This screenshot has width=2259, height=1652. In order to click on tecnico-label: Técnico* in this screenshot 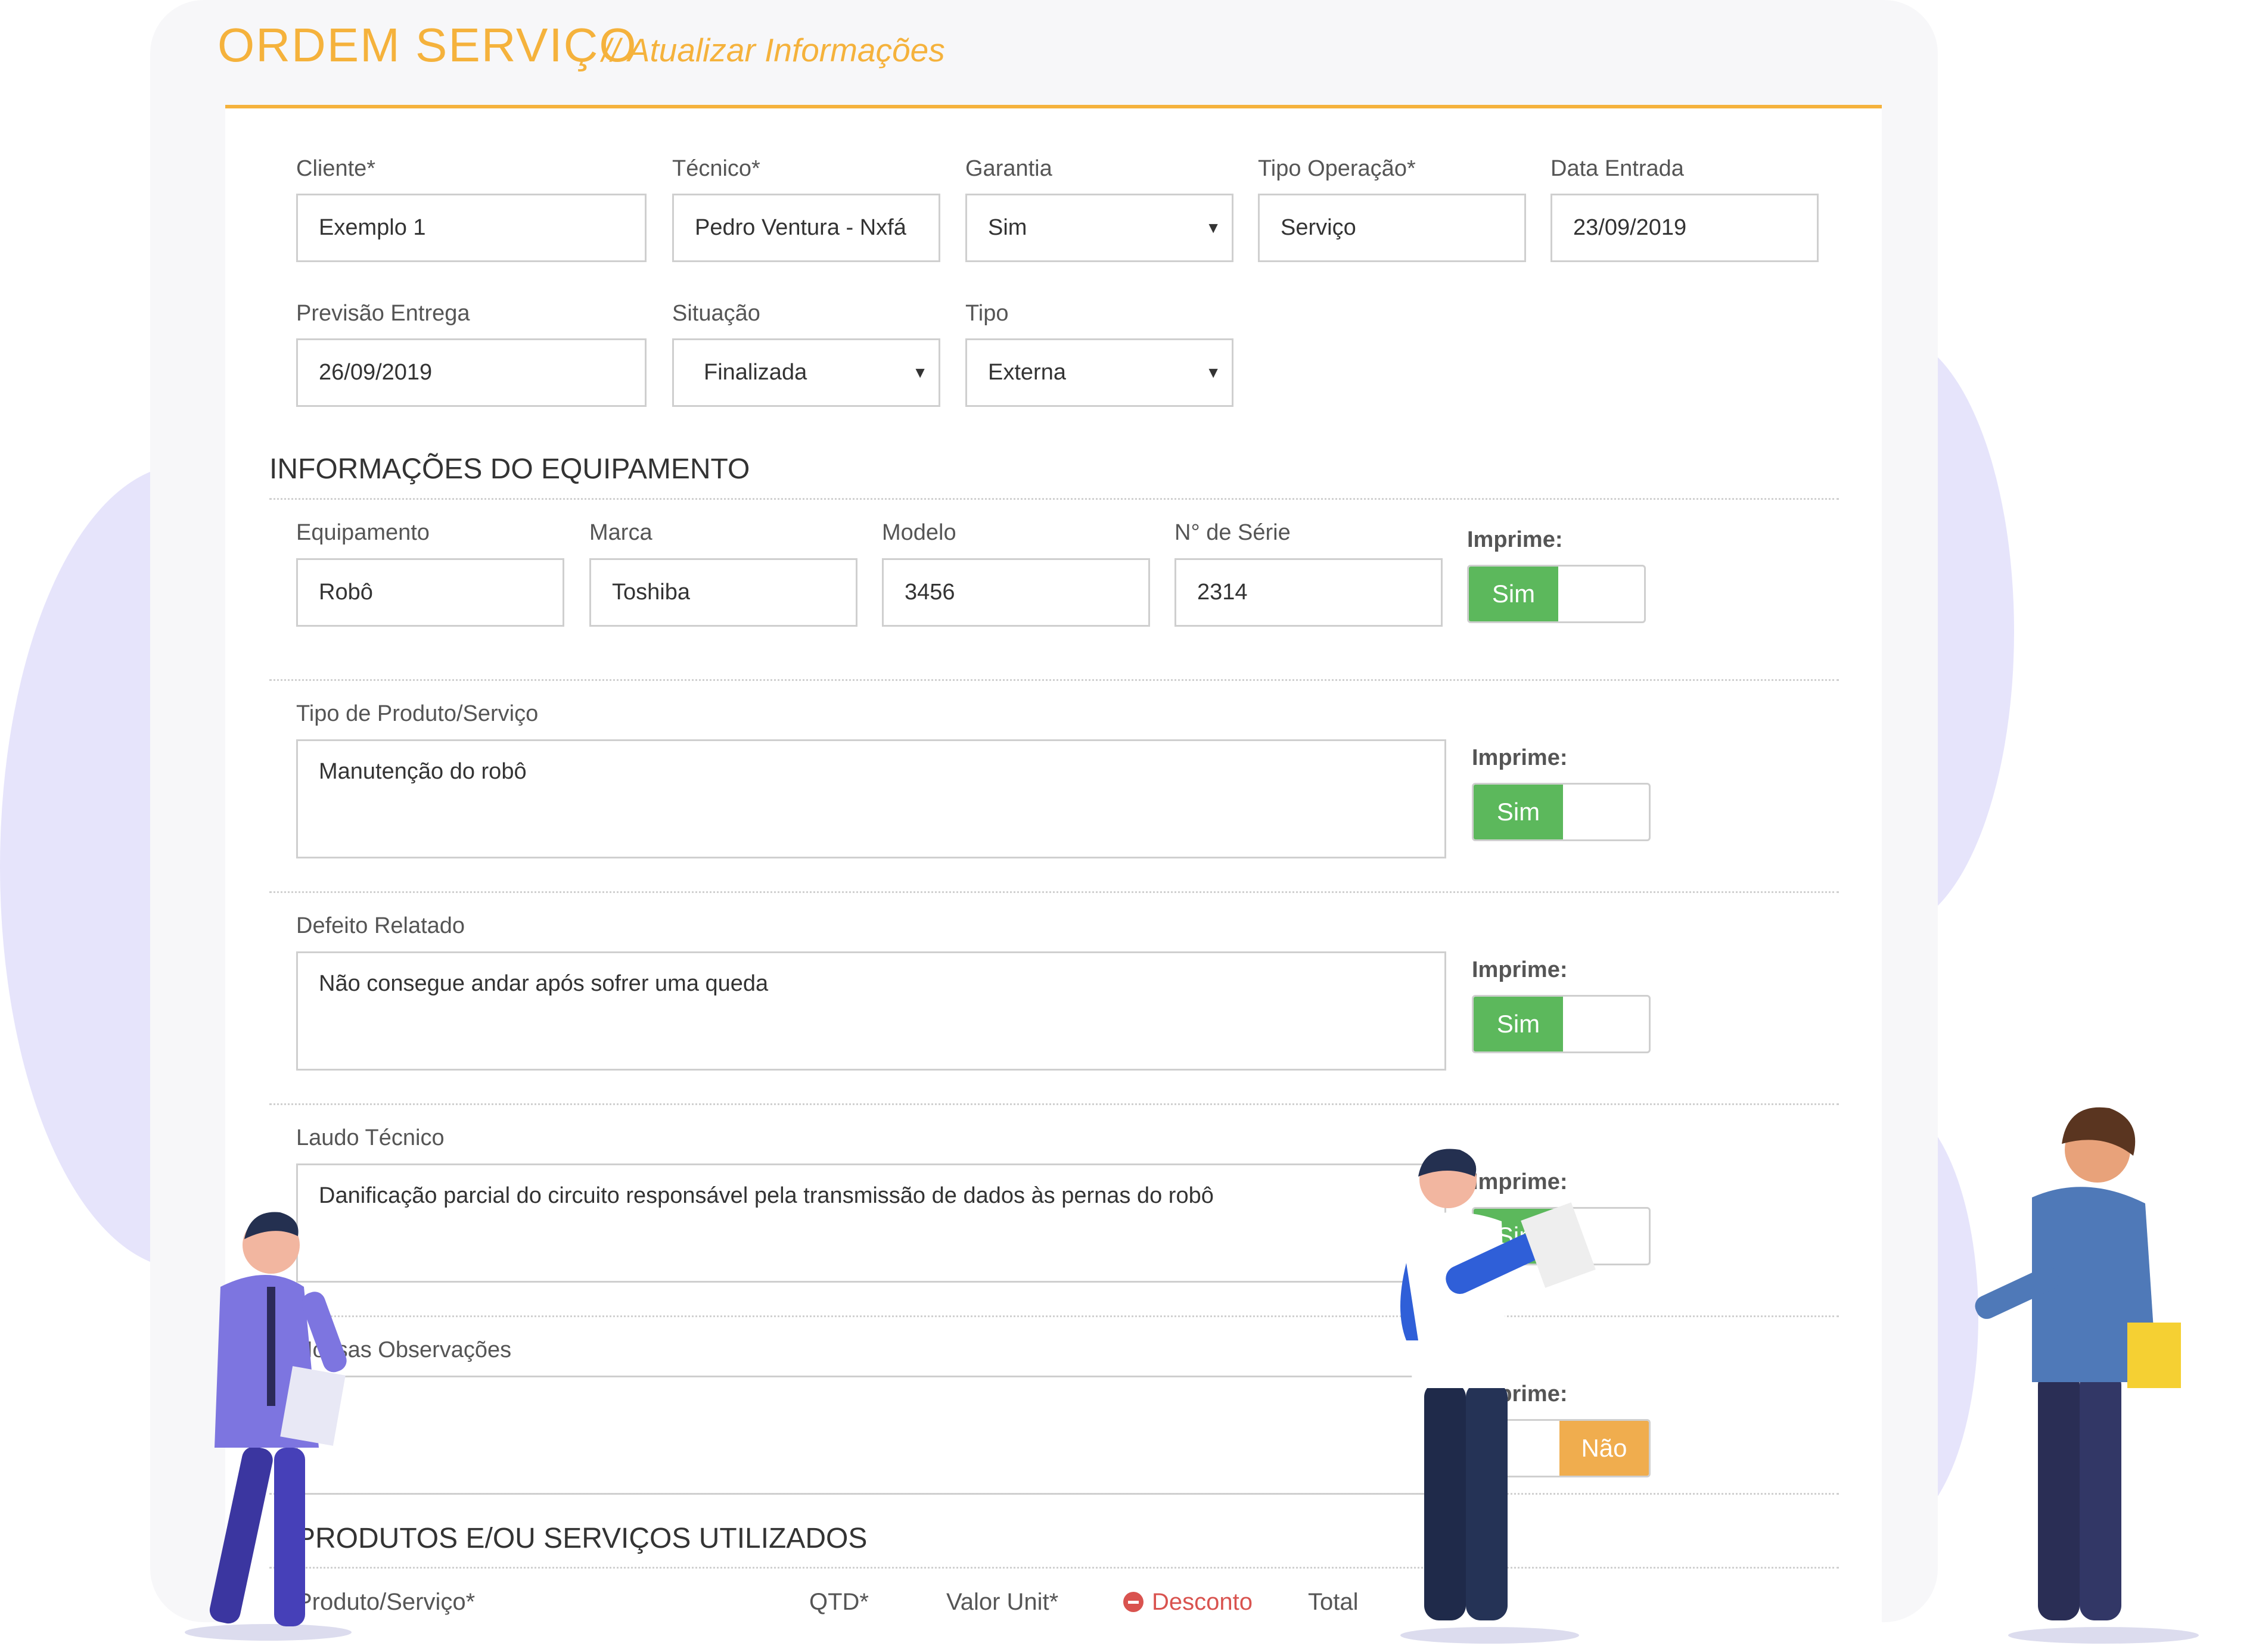, I will do `click(716, 168)`.